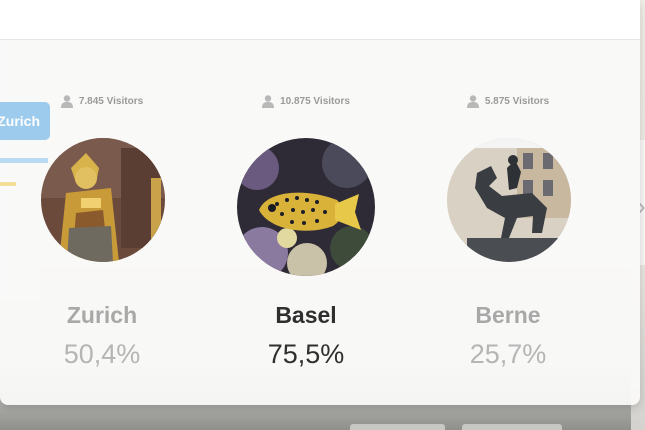 The width and height of the screenshot is (645, 430). I want to click on visitor-count: 10.875 Visitors, so click(306, 101).